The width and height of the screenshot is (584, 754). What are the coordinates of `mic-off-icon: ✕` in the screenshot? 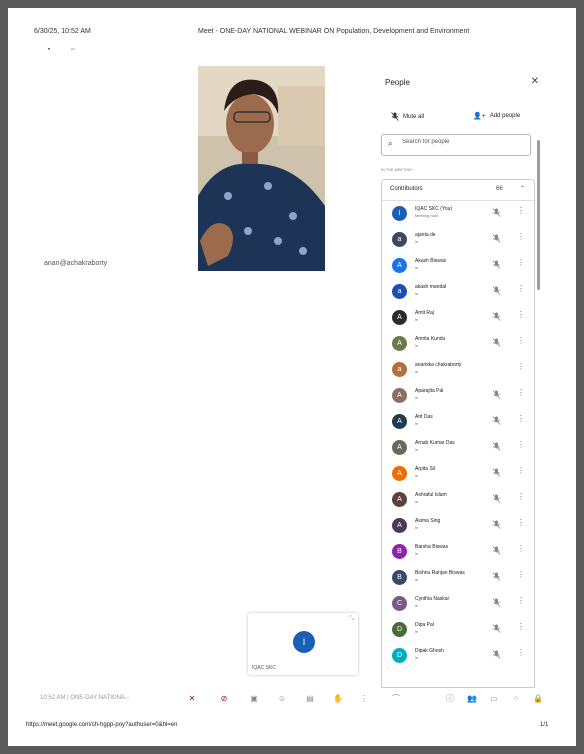 It's located at (192, 699).